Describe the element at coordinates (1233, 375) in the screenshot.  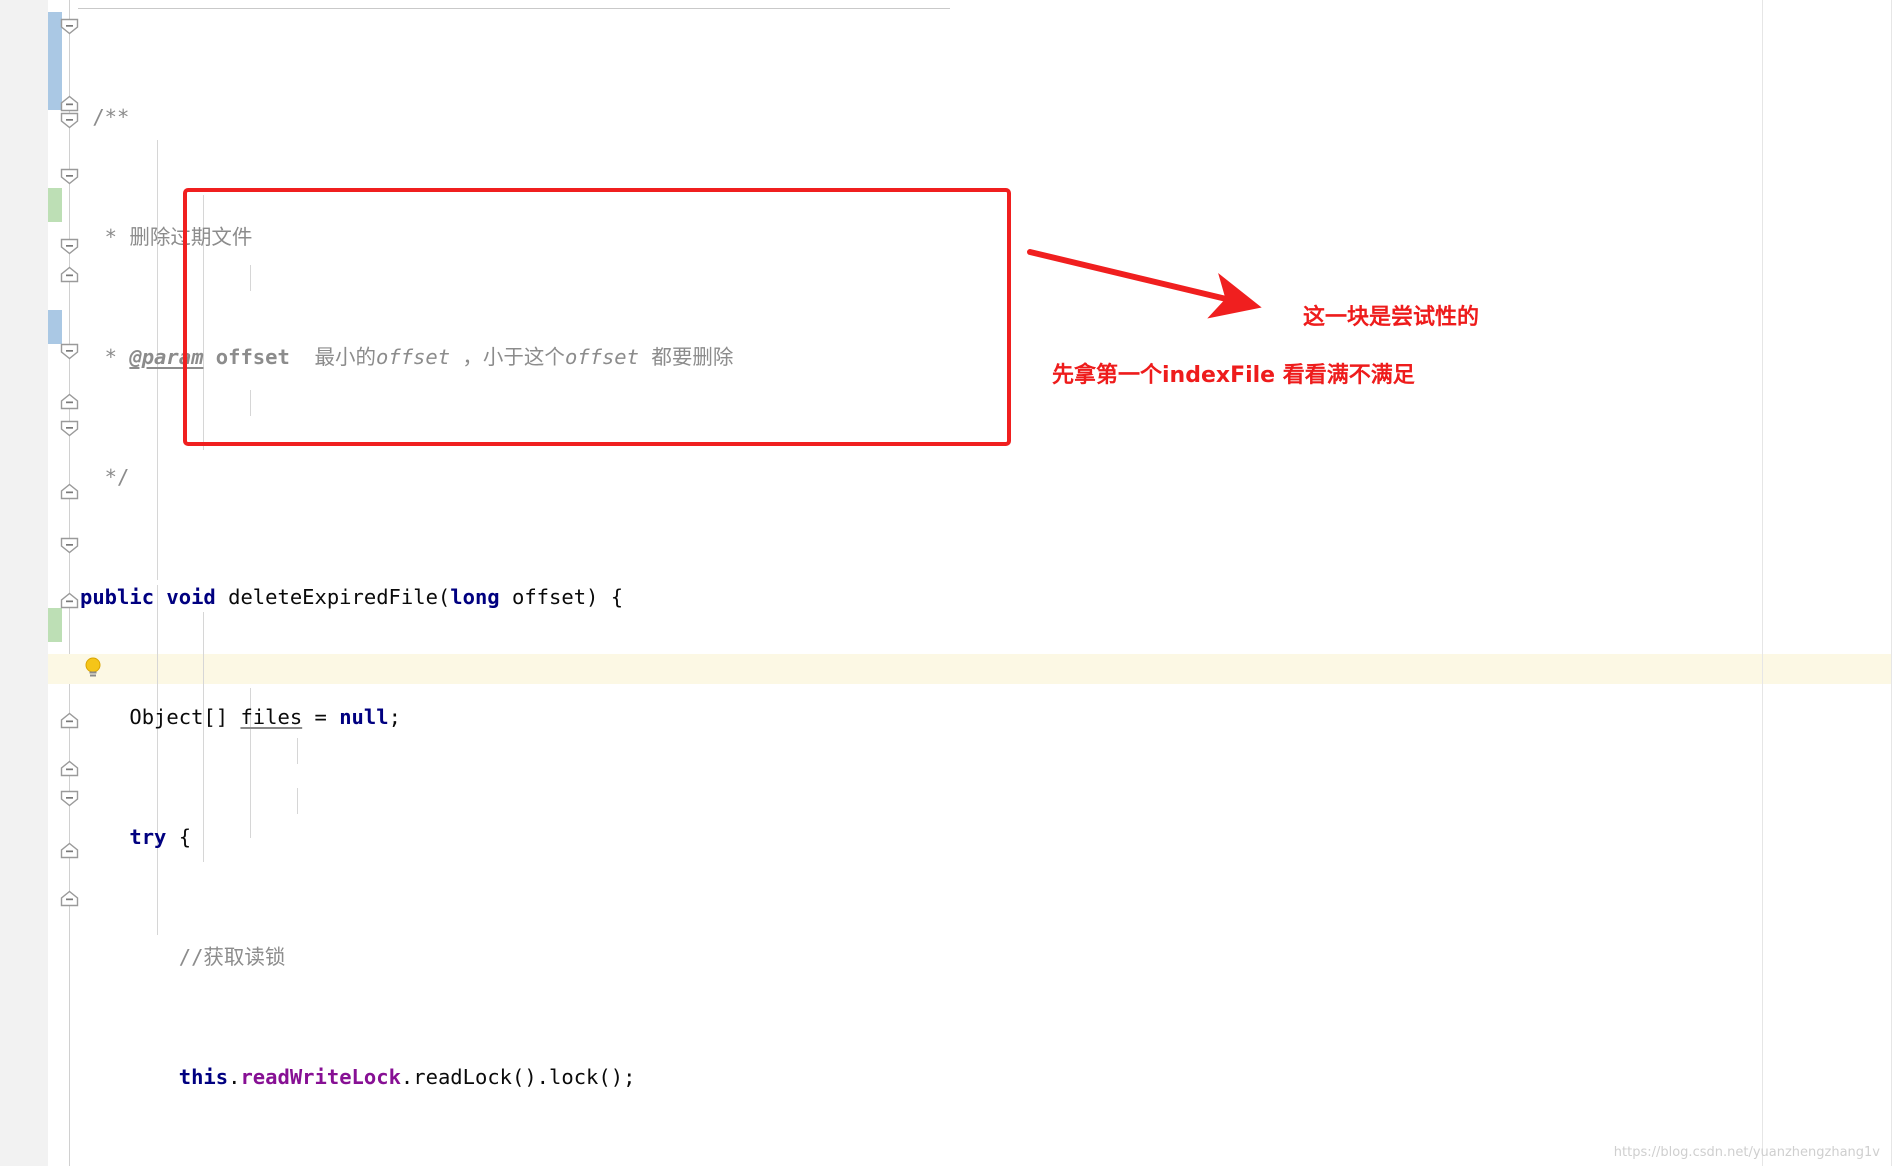
I see `note-first-indexfile: 先拿第一个indexFile 看看满不满足` at that location.